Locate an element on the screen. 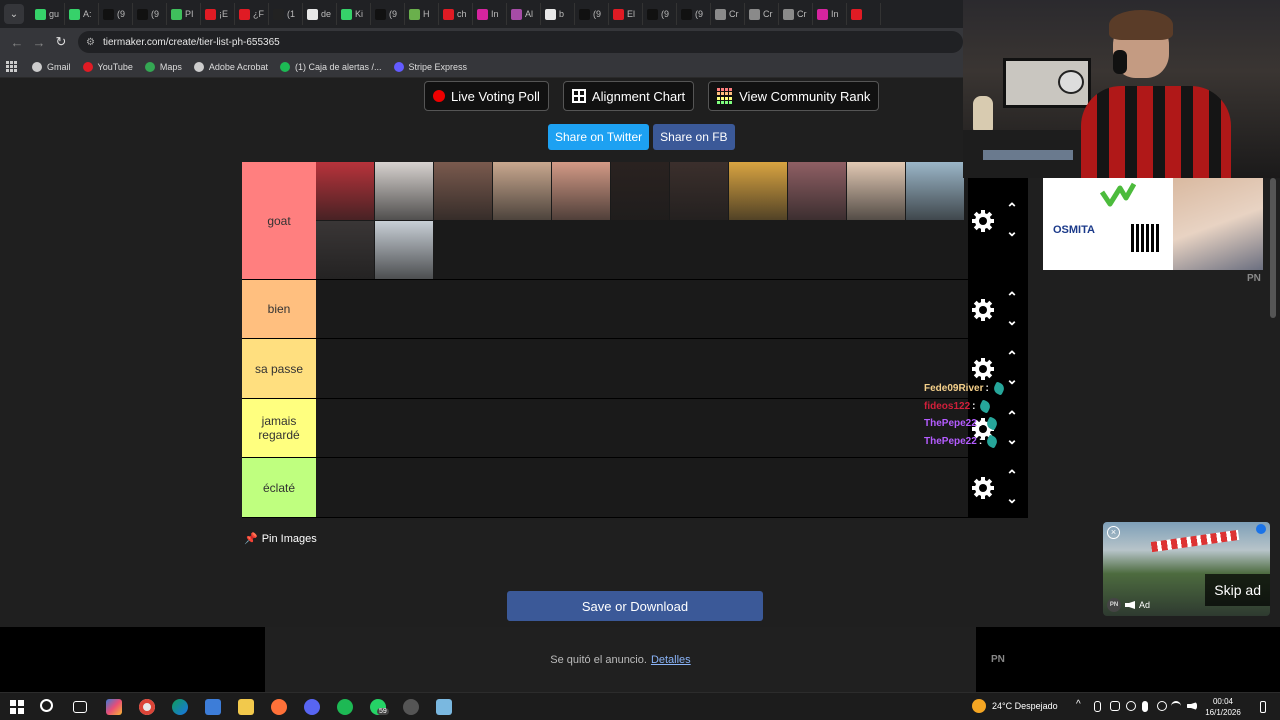  tier-label: jamais regardé is located at coordinates (279, 428).